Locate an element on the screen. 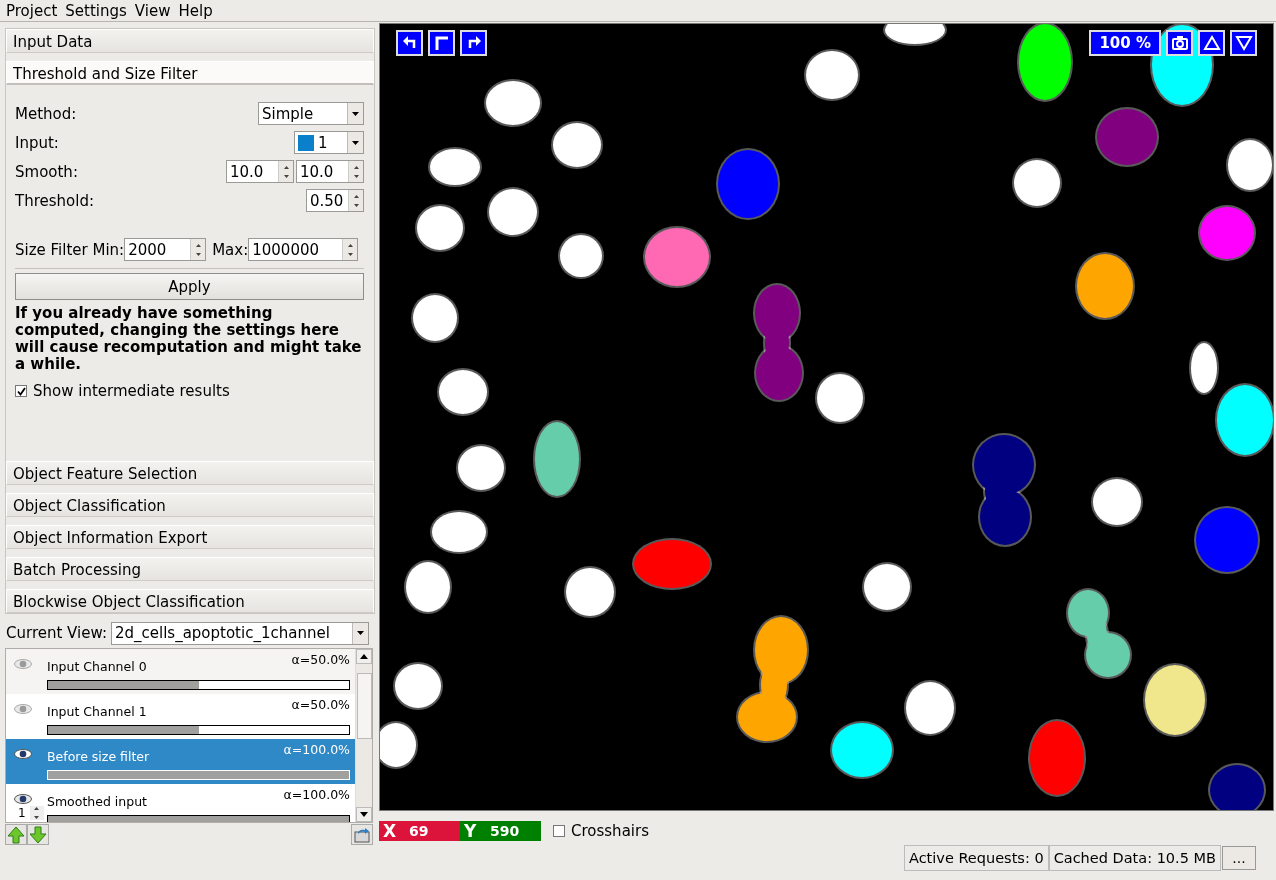 This screenshot has height=880, width=1276. applet-header: Object Information Export is located at coordinates (190, 537).